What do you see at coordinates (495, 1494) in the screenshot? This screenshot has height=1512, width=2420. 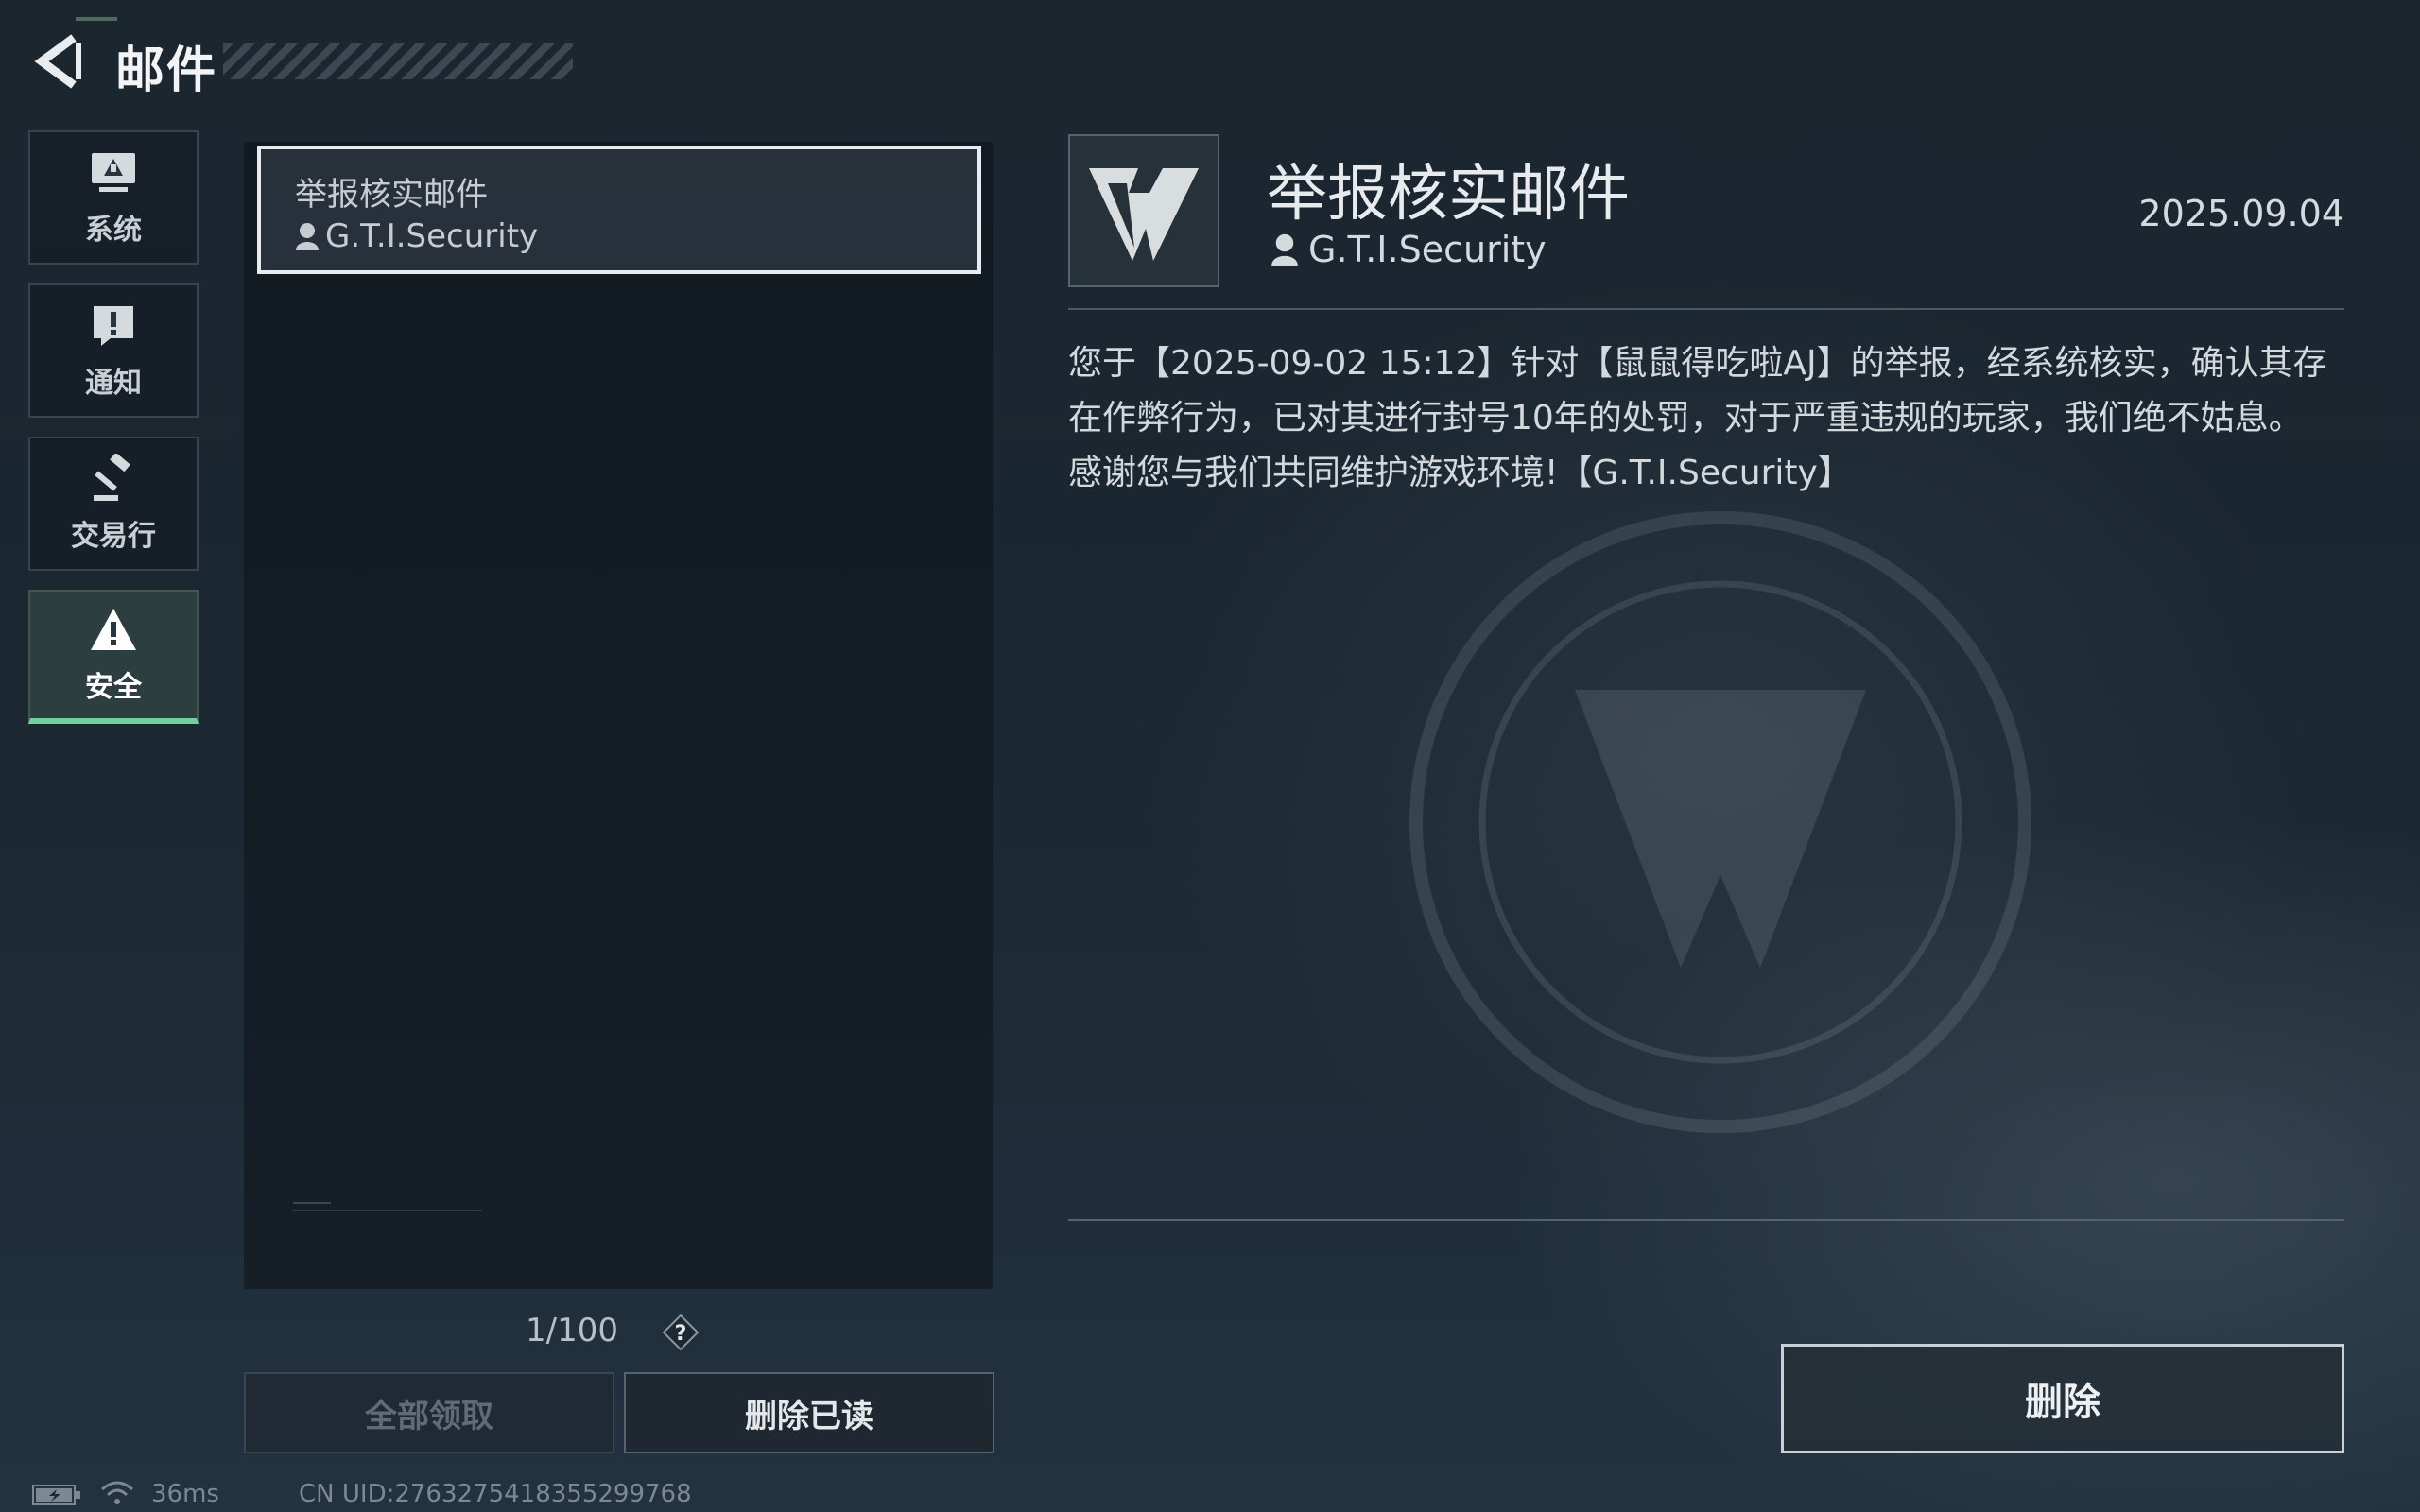 I see `user-uid: CN UID:2763275418355299768` at bounding box center [495, 1494].